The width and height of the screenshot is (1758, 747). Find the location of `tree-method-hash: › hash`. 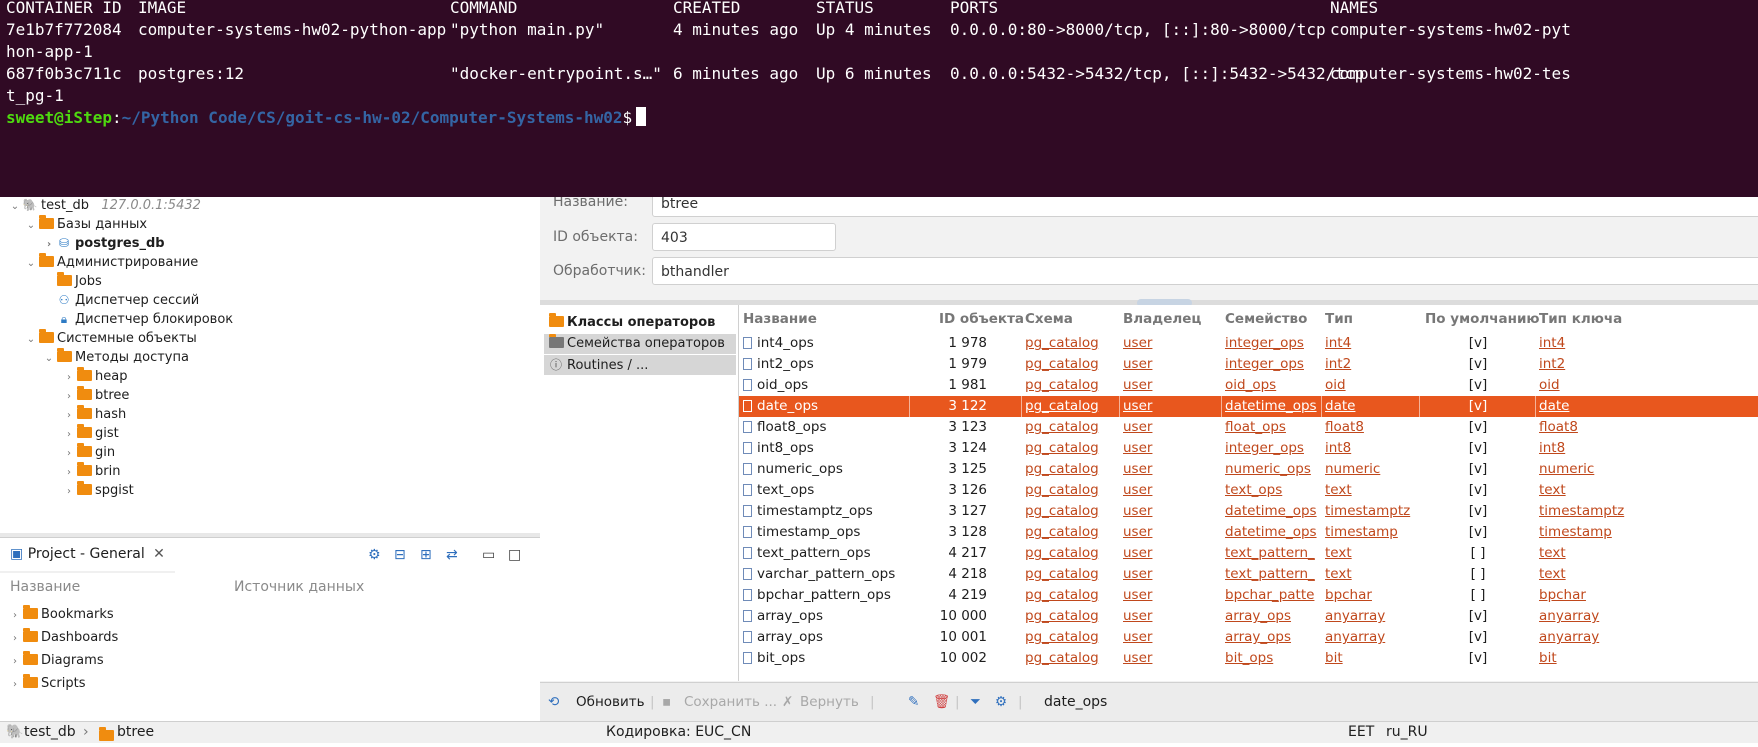

tree-method-hash: › hash is located at coordinates (94, 414).